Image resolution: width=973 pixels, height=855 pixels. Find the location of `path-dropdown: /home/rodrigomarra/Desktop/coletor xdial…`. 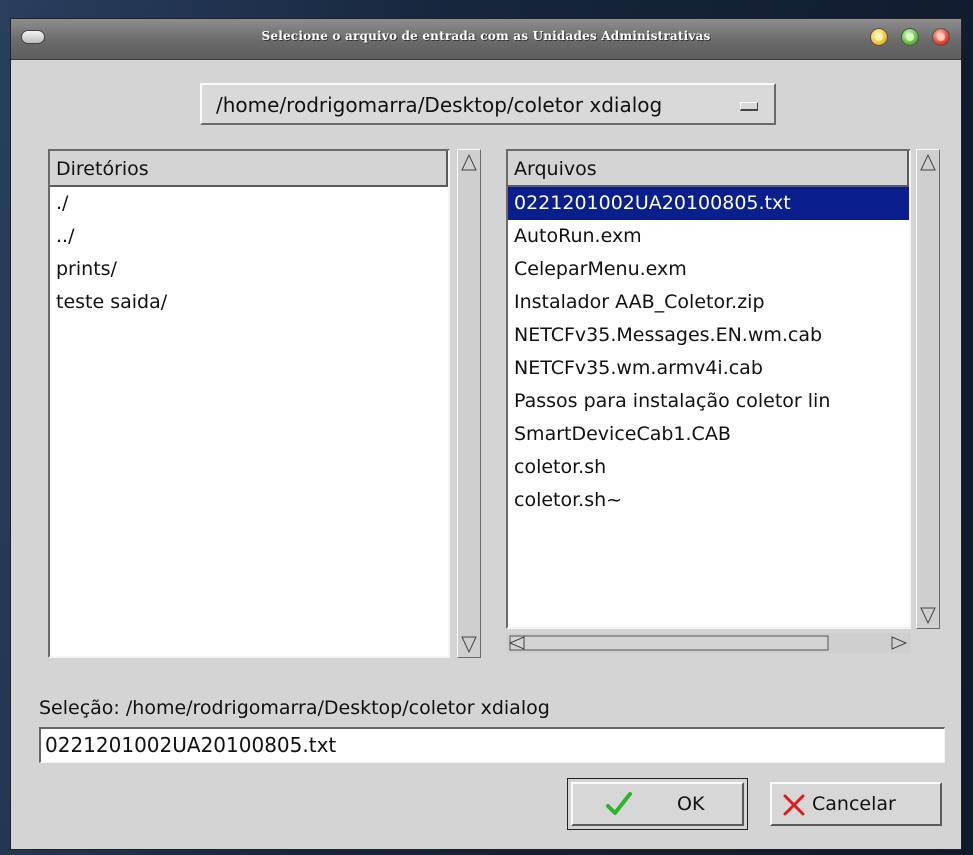

path-dropdown: /home/rodrigomarra/Desktop/coletor xdial… is located at coordinates (488, 104).